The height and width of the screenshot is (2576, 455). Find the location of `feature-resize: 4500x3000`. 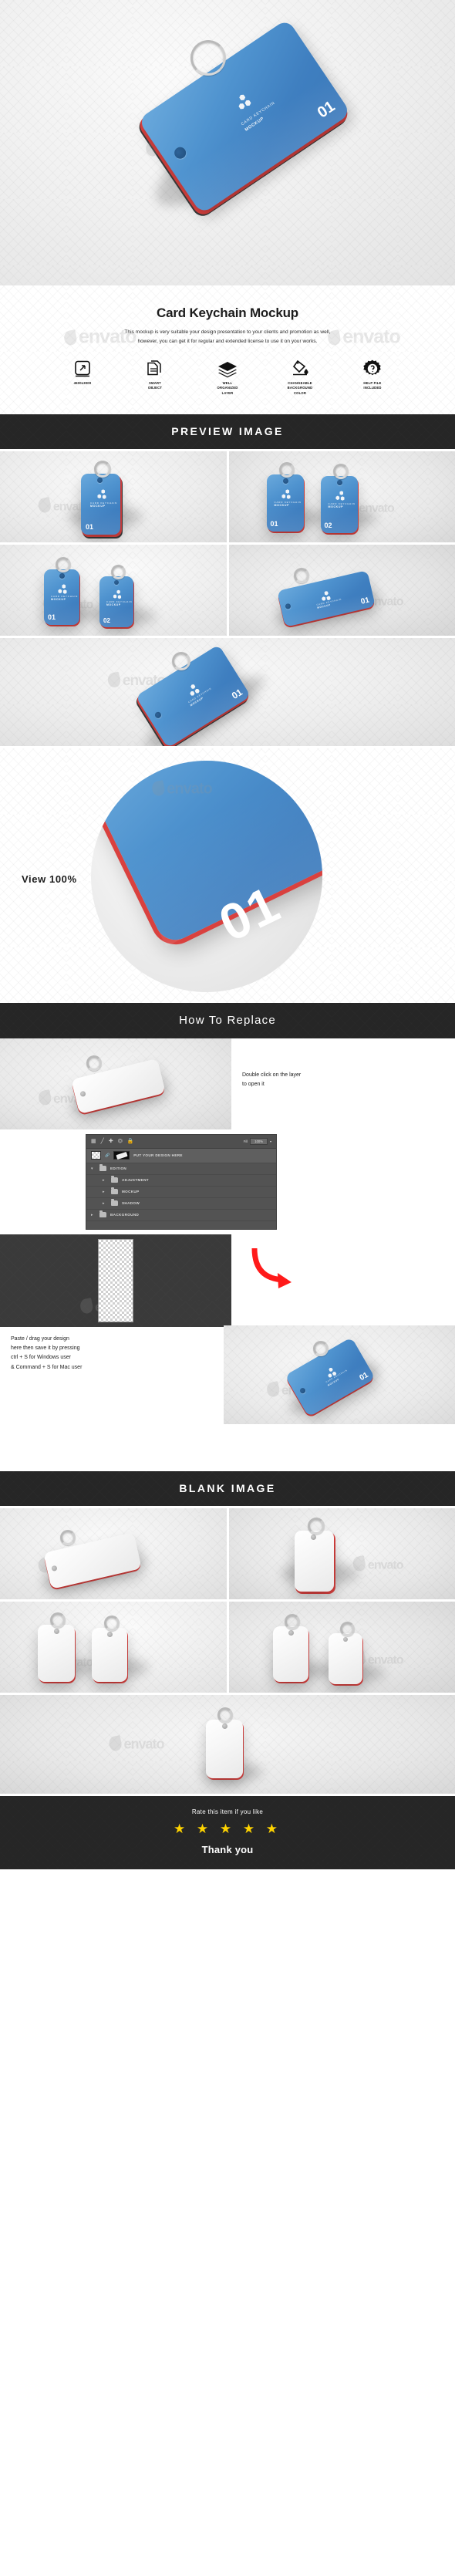

feature-resize: 4500x3000 is located at coordinates (83, 377).